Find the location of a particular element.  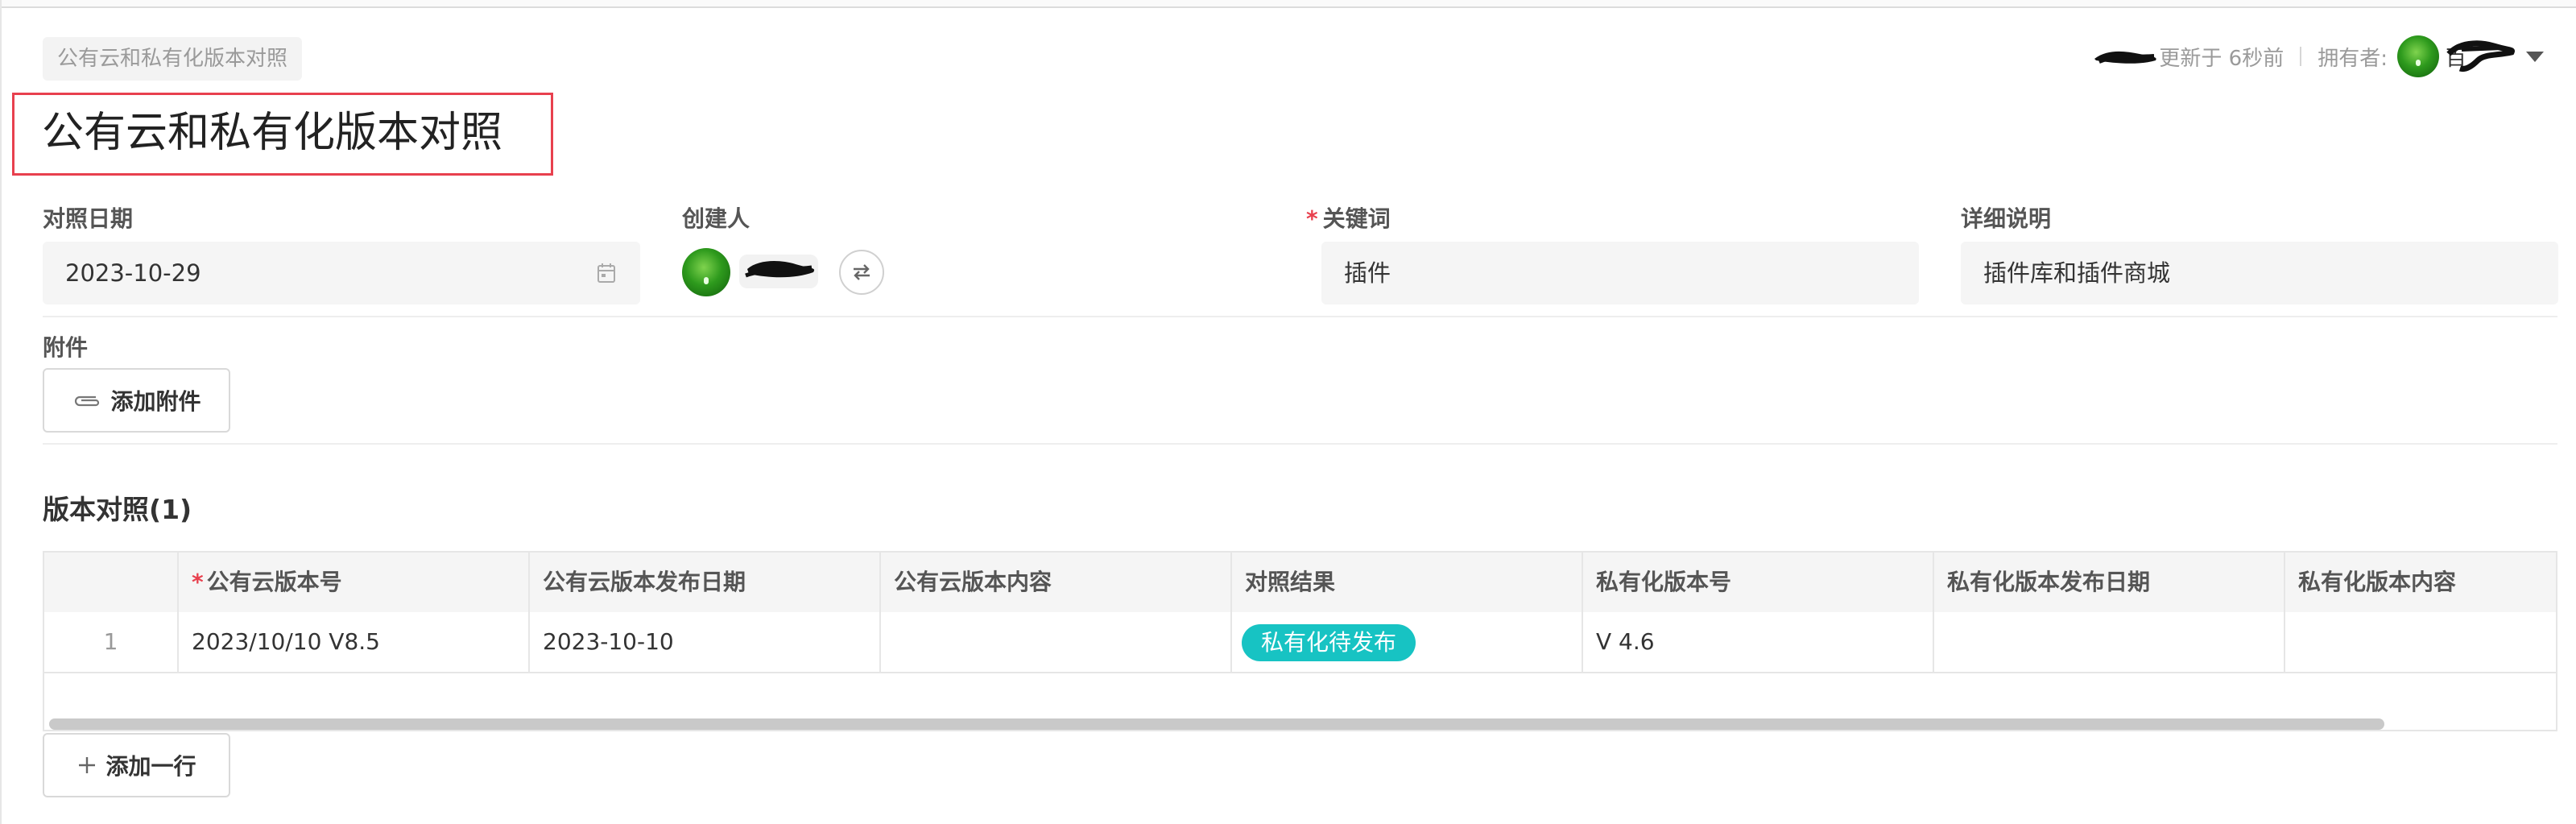

cell-private-content is located at coordinates (2421, 642).